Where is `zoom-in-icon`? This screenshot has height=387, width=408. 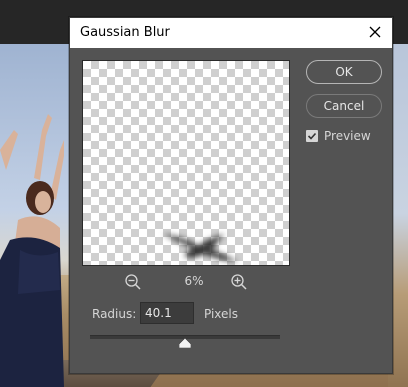
zoom-in-icon is located at coordinates (239, 282).